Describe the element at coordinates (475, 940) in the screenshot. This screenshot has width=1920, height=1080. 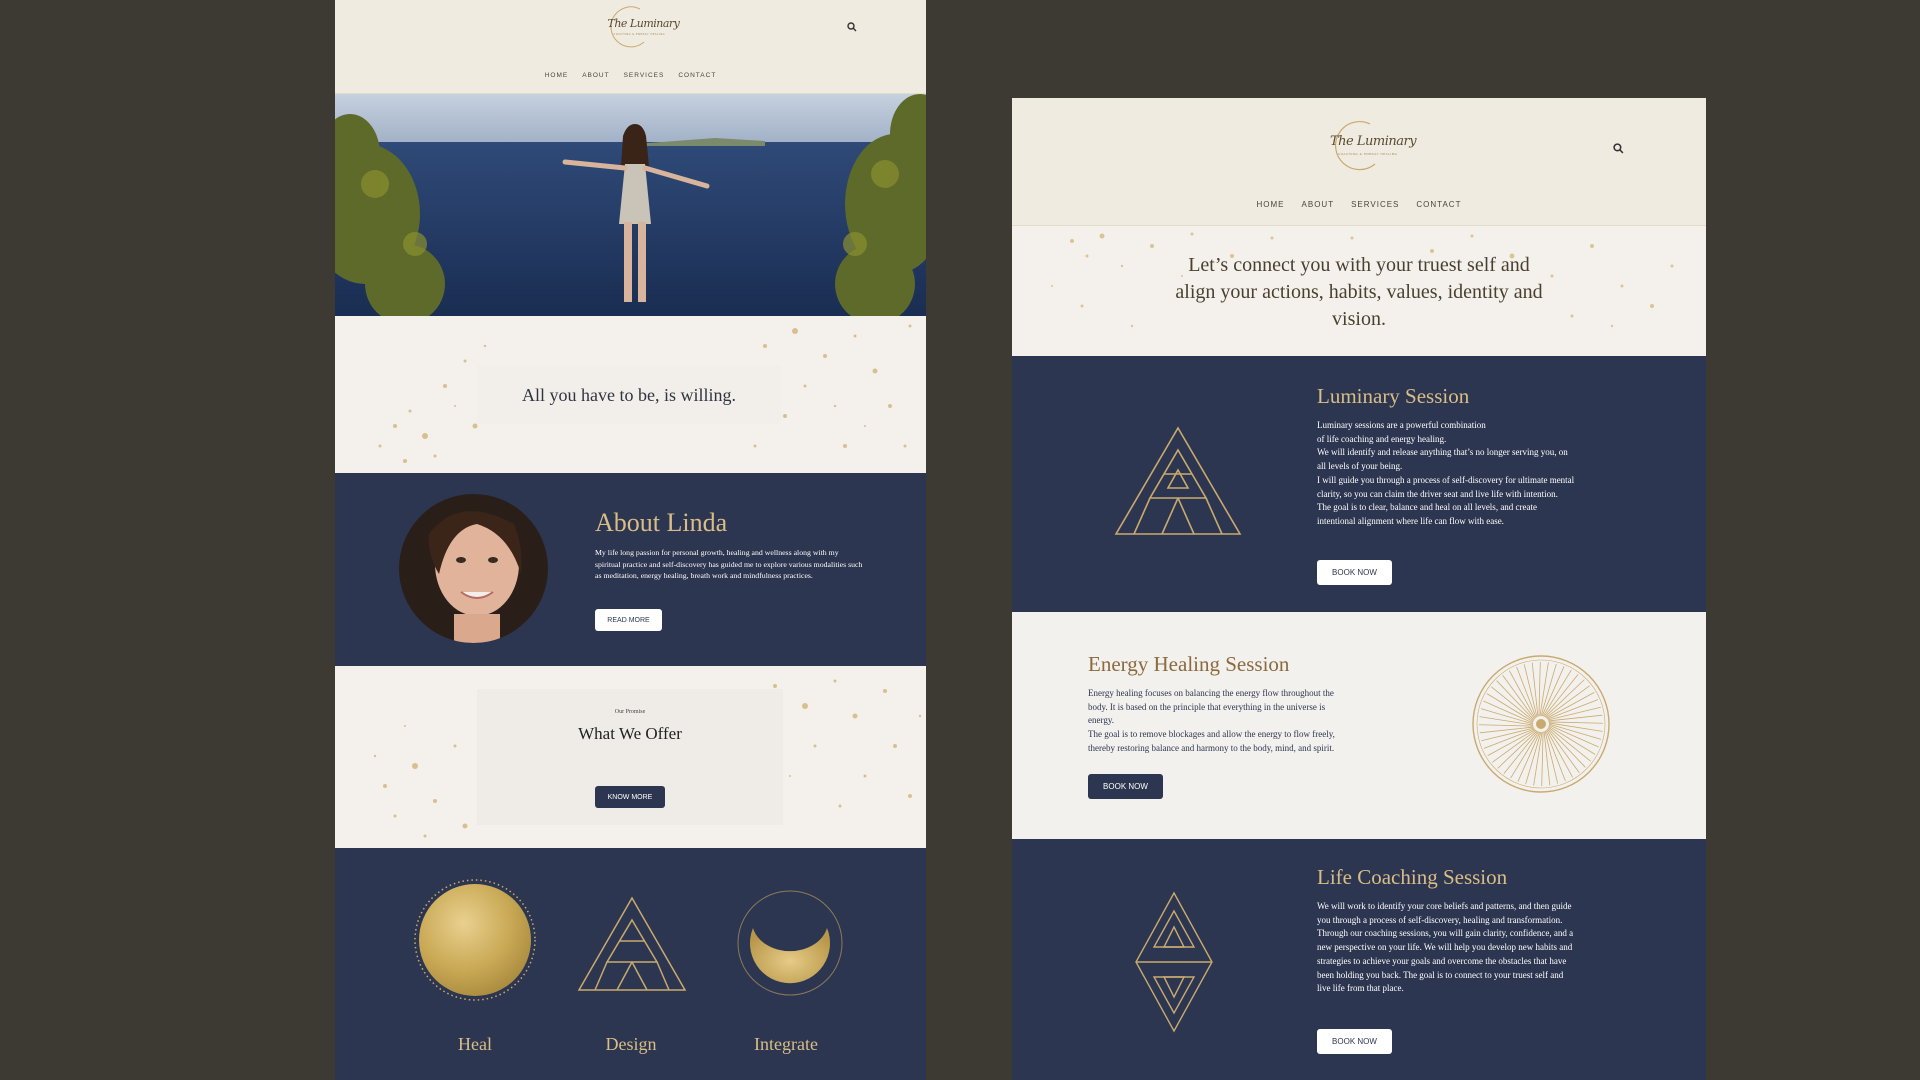
I see `gold-sun-icon` at that location.